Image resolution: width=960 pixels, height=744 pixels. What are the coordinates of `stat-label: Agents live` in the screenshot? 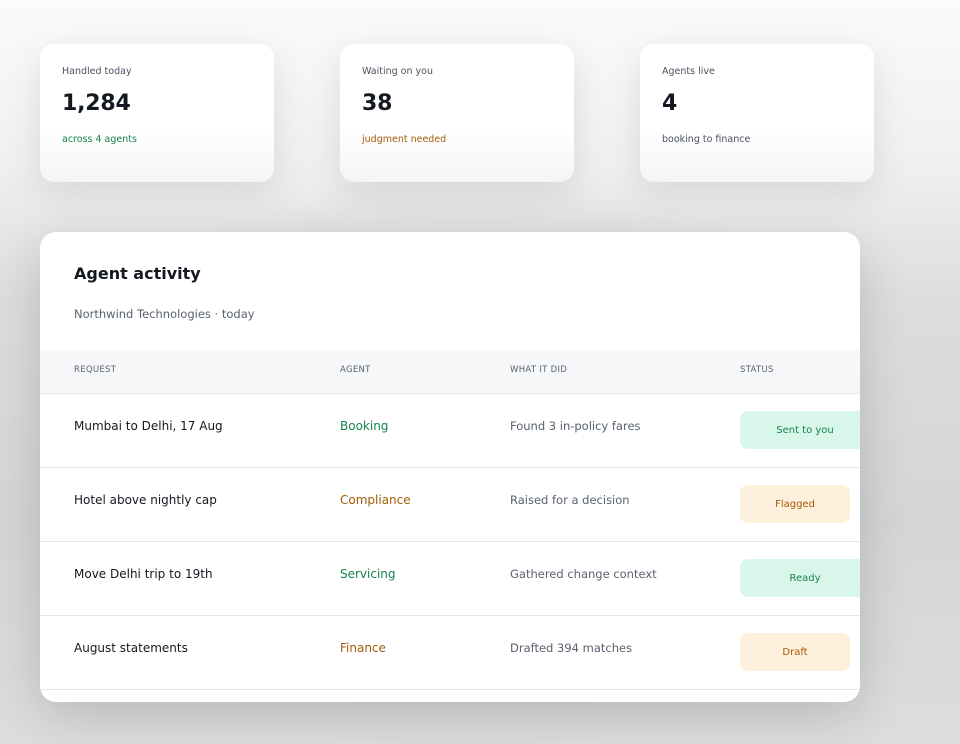 It's located at (688, 71).